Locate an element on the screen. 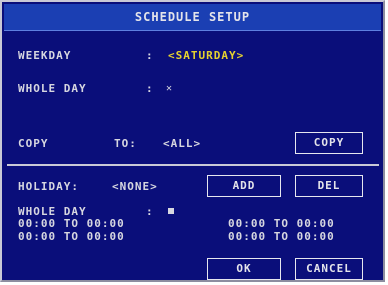  time-range-1-start: 00:00 is located at coordinates (37, 223).